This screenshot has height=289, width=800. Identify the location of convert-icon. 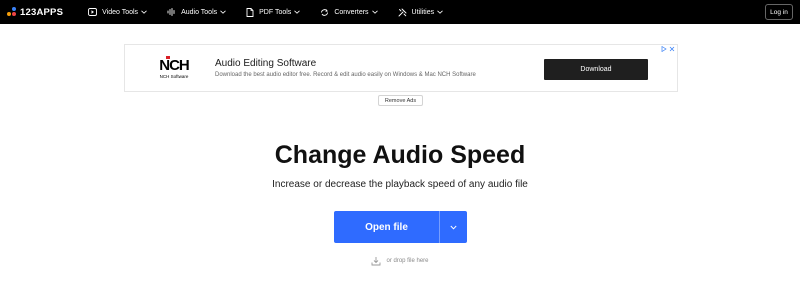
(325, 12).